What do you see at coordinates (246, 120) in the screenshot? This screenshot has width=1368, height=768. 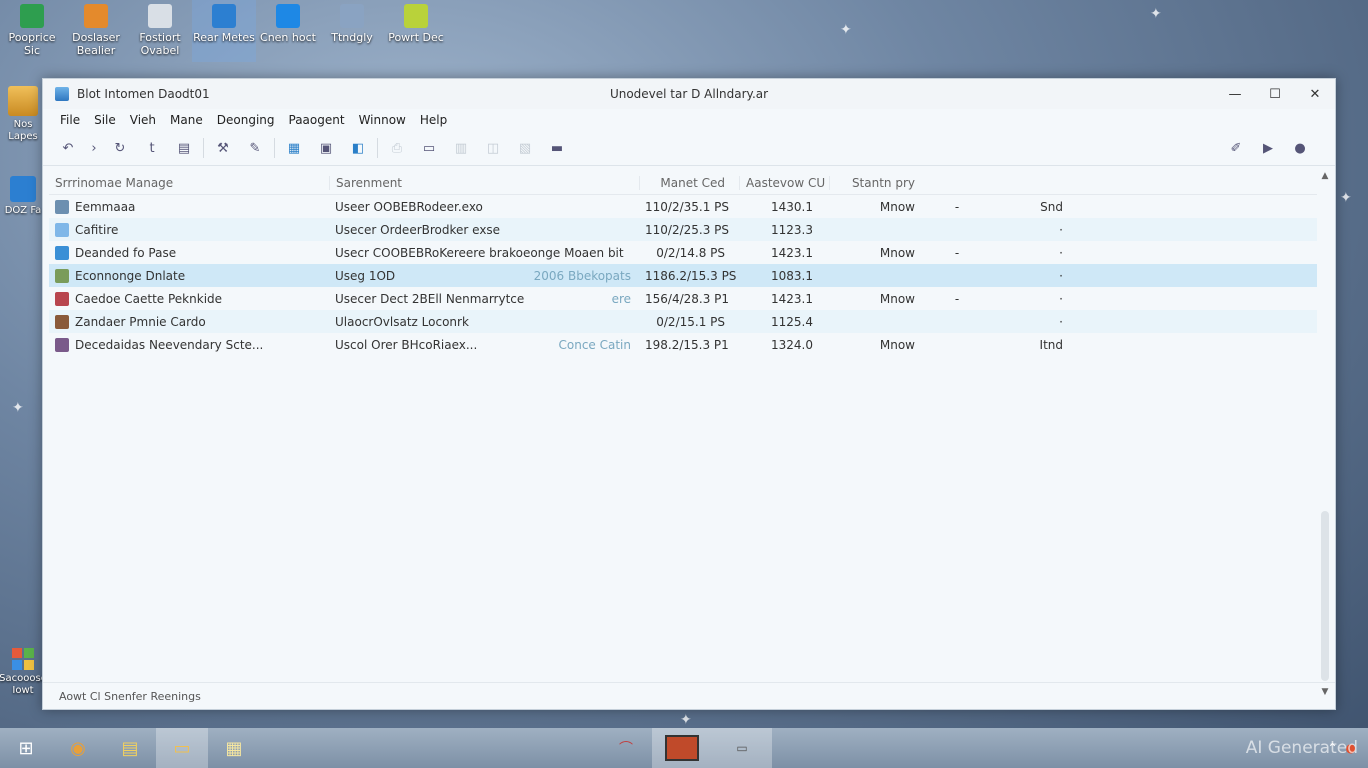 I see `menu-item-deonging: Deonging` at bounding box center [246, 120].